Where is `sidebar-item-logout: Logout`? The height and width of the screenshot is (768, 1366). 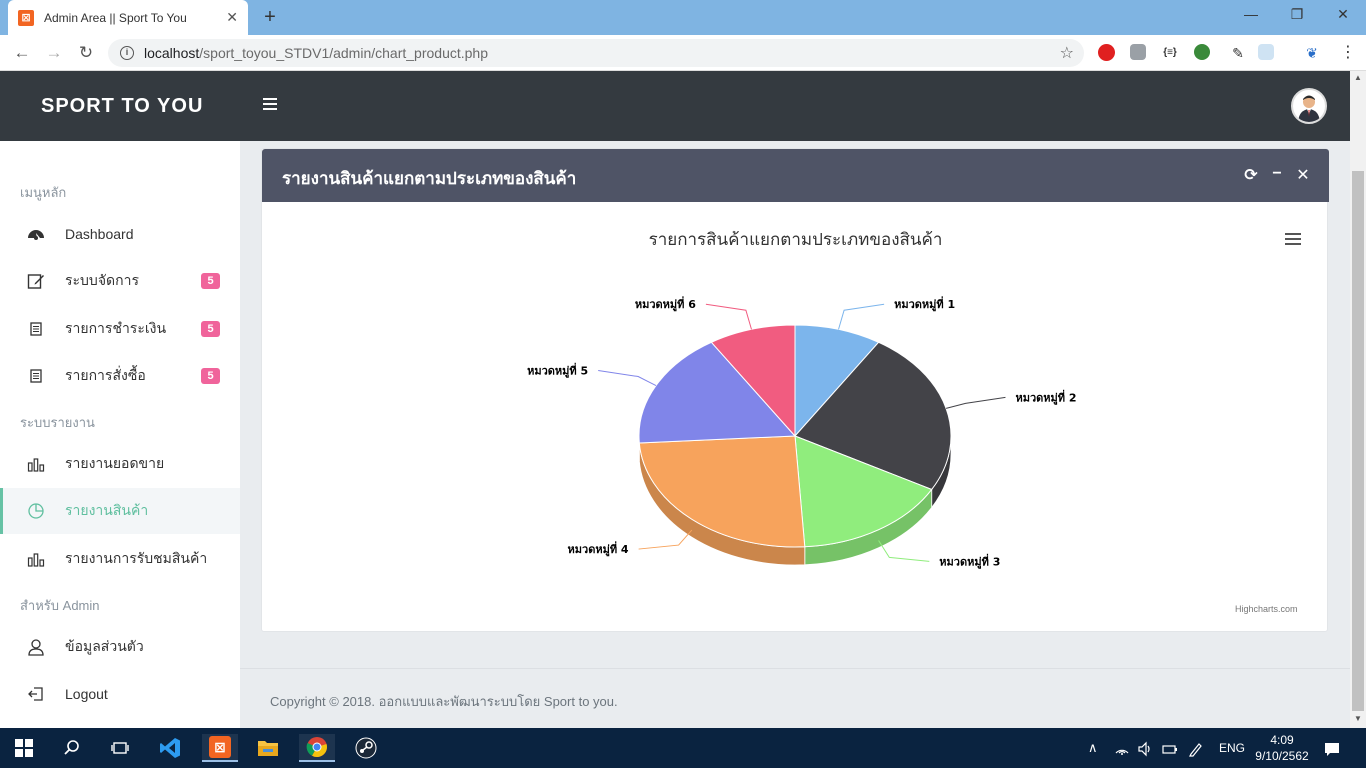
sidebar-item-logout: Logout is located at coordinates (120, 694).